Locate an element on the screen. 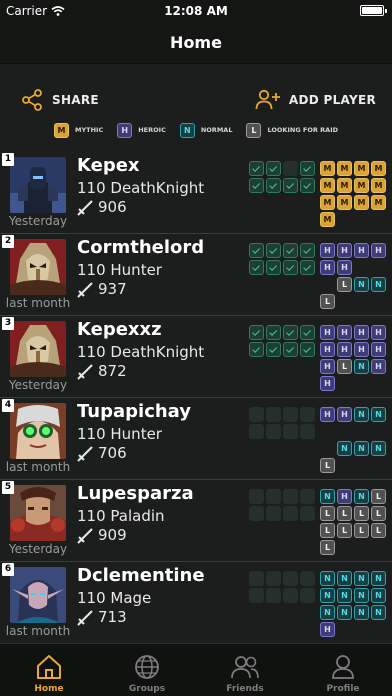 This screenshot has height=696, width=392. tab-bar: Home Groups Friends Profile is located at coordinates (196, 669).